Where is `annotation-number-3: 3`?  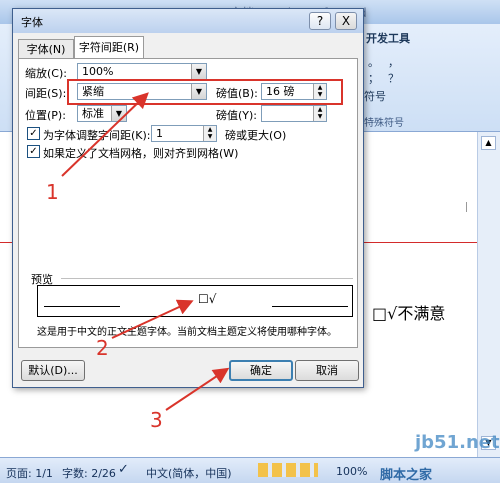
annotation-number-3: 3 is located at coordinates (156, 420).